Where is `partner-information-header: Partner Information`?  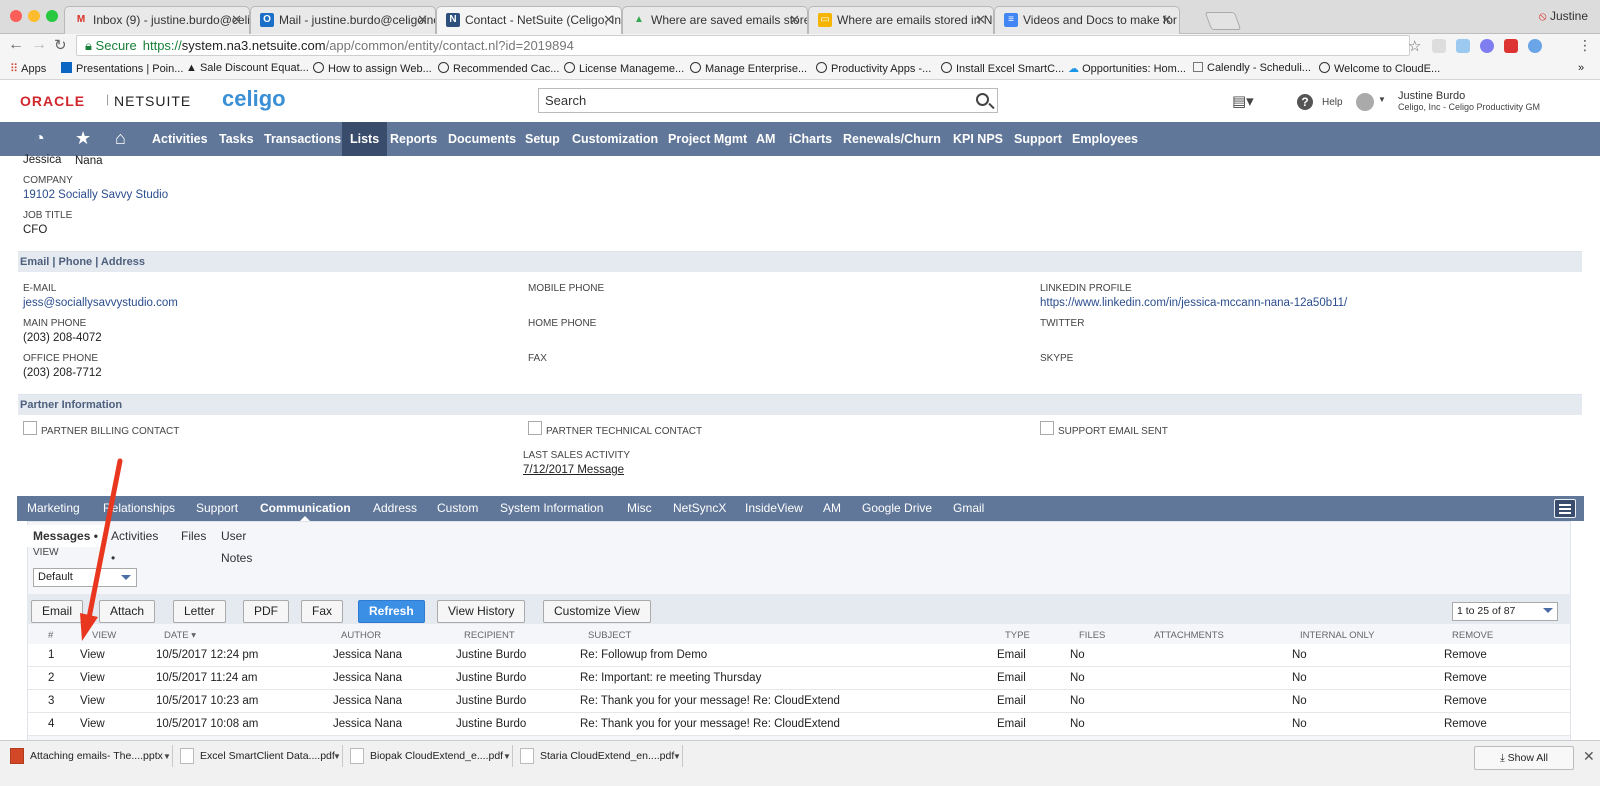 partner-information-header: Partner Information is located at coordinates (800, 404).